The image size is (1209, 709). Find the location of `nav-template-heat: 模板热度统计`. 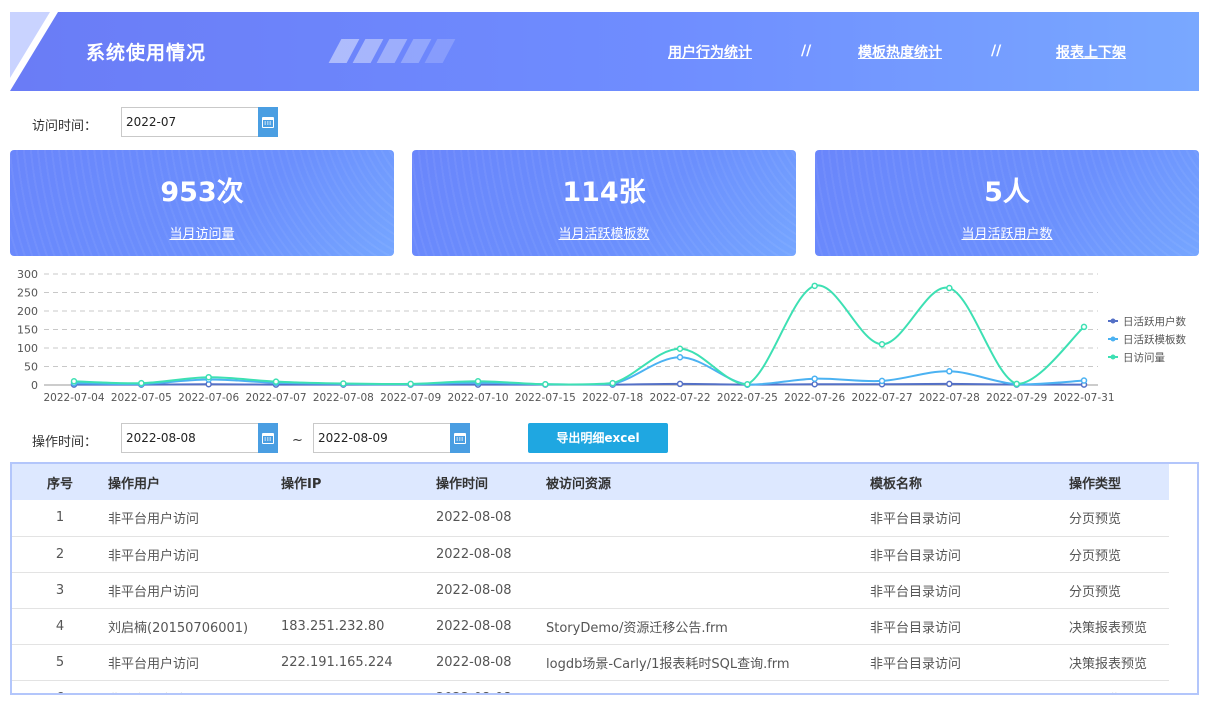

nav-template-heat: 模板热度统计 is located at coordinates (900, 52).